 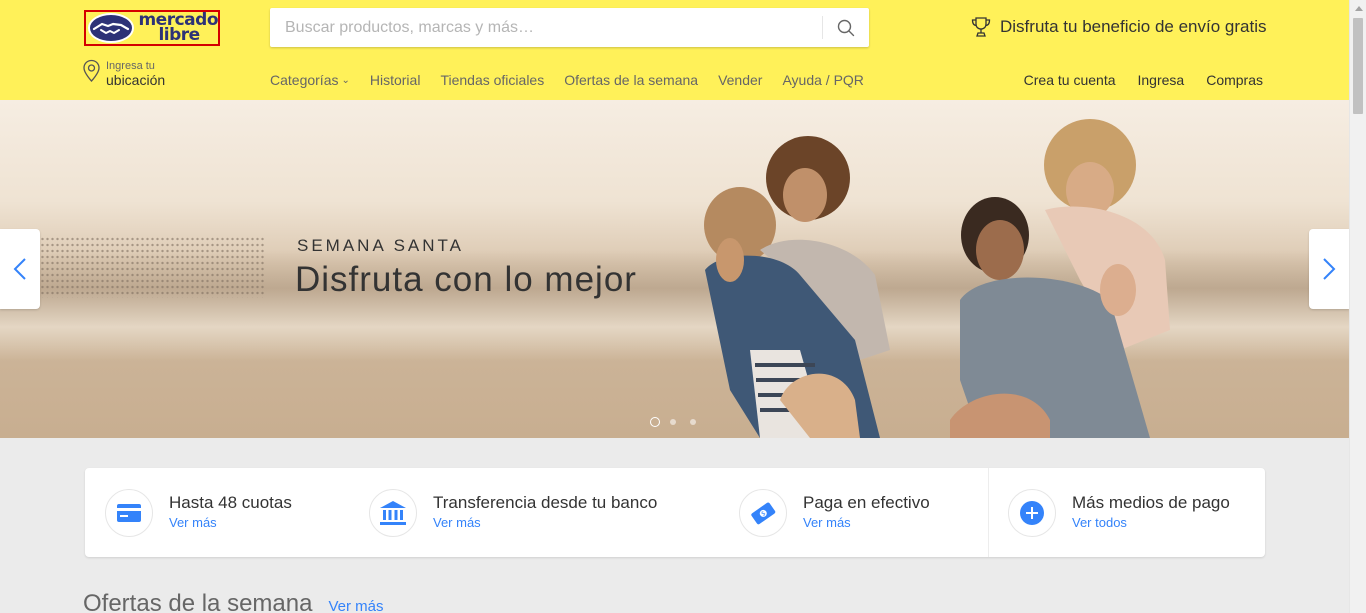 I want to click on hero-kicker: SEMANA SANTA, so click(x=380, y=245).